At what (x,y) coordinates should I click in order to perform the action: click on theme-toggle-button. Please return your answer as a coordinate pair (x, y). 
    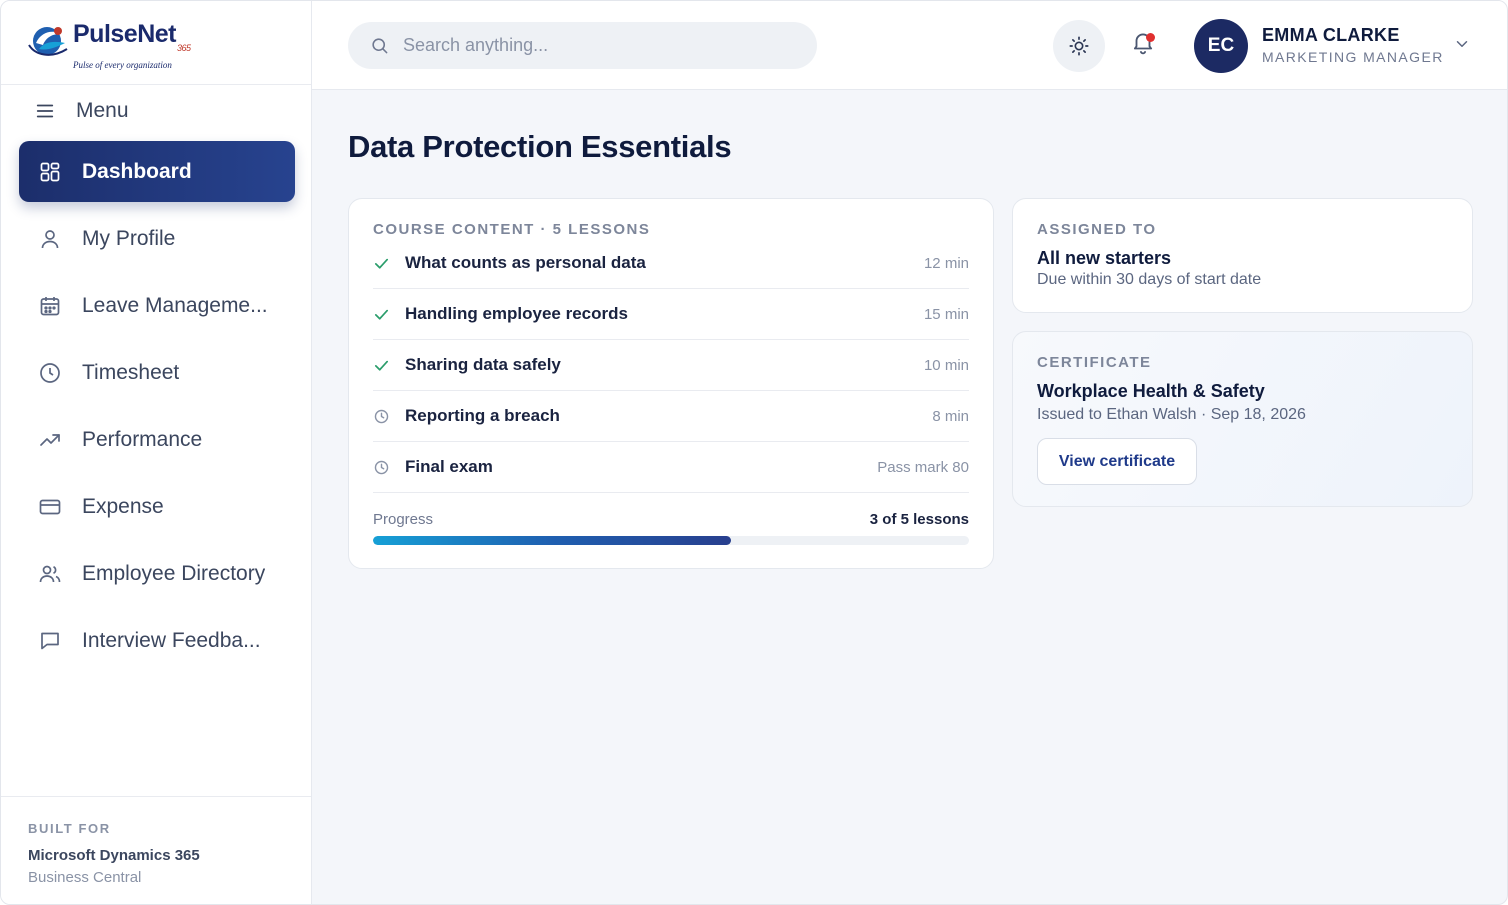
    Looking at the image, I should click on (1079, 46).